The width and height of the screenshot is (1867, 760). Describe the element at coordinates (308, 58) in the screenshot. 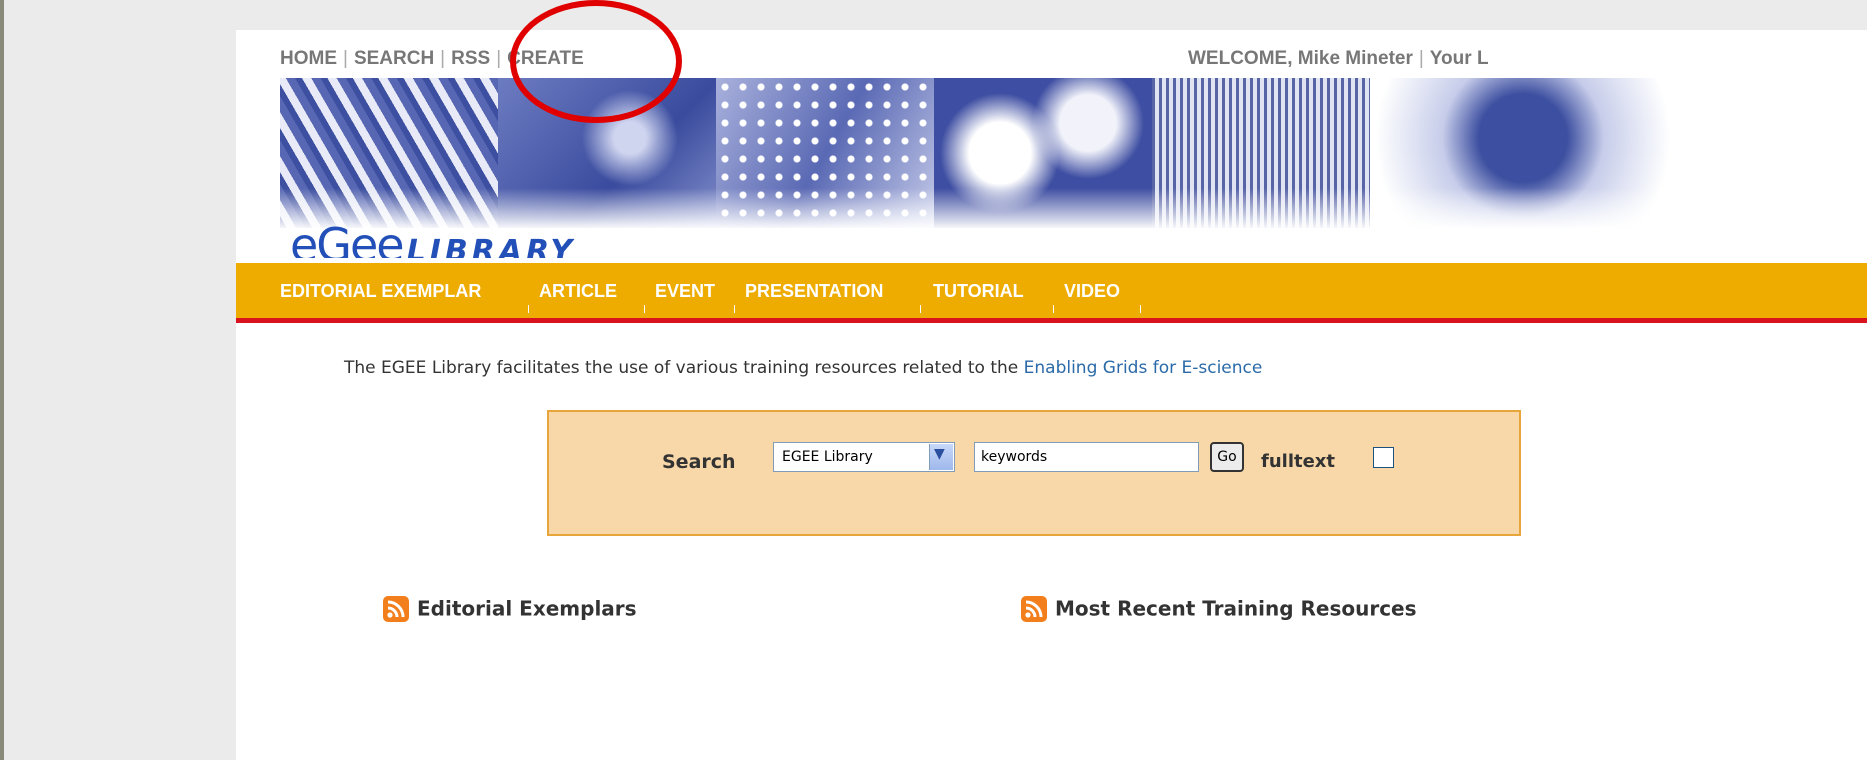

I see `nav-home-link: HOME` at that location.